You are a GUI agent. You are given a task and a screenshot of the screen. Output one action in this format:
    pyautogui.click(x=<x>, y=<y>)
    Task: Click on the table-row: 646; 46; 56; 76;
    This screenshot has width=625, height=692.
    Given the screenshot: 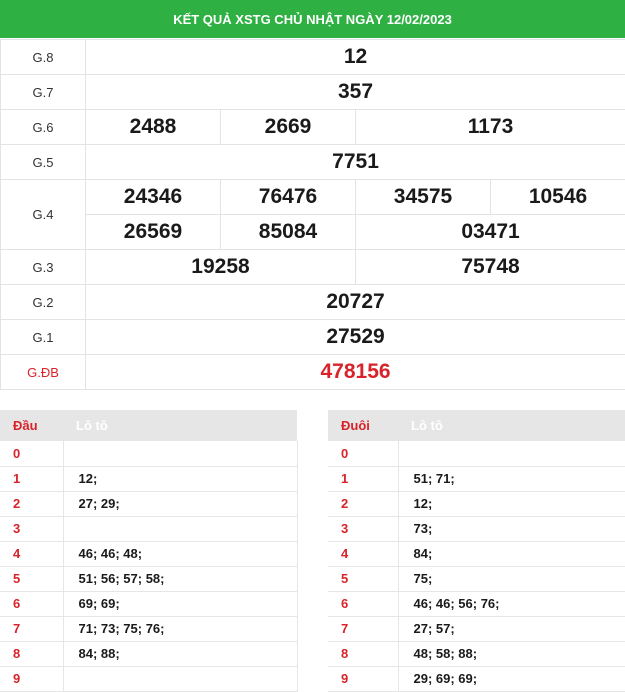 What is the action you would take?
    pyautogui.click(x=476, y=603)
    